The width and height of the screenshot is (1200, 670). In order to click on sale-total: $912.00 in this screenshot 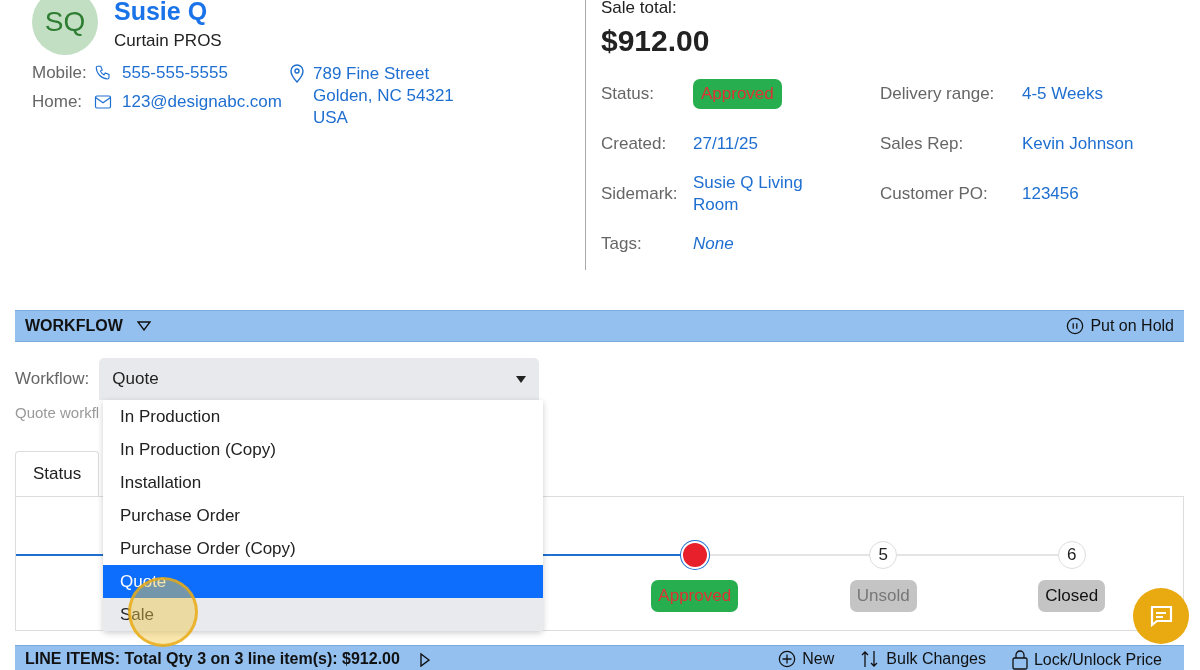, I will do `click(656, 41)`.